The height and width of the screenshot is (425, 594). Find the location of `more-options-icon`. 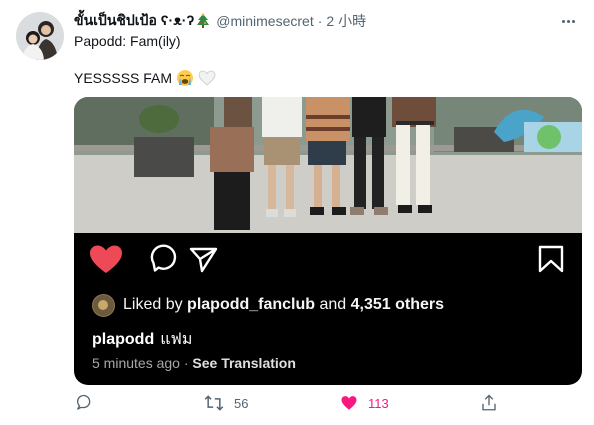

more-options-icon is located at coordinates (568, 21).